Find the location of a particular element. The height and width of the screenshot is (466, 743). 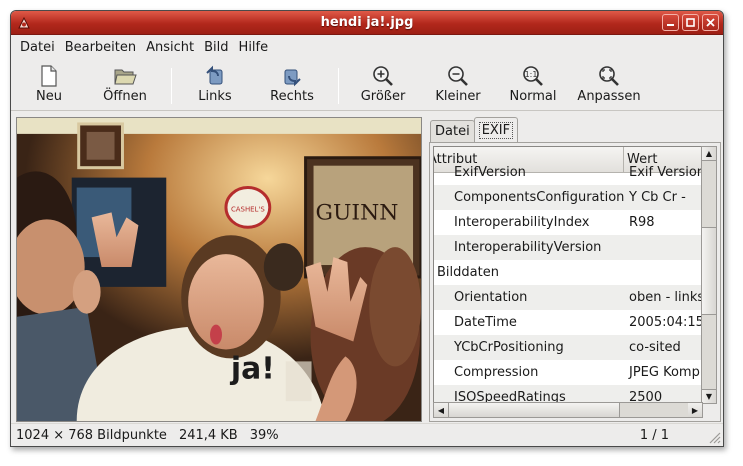

shirt-text: ja! is located at coordinates (252, 368).